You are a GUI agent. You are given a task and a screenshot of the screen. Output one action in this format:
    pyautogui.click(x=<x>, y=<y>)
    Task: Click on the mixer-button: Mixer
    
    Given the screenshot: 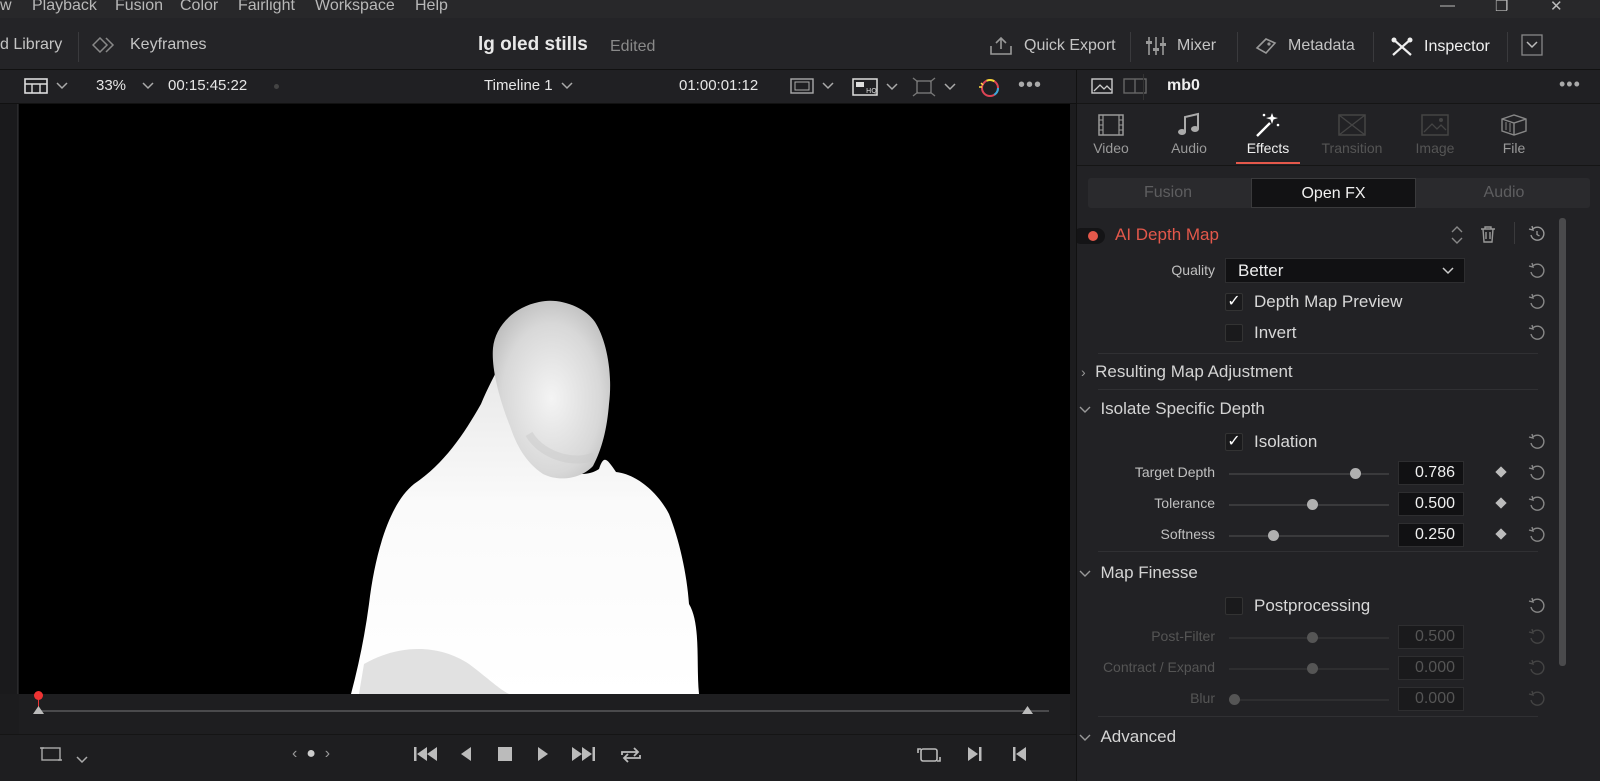 What is the action you would take?
    pyautogui.click(x=1180, y=46)
    